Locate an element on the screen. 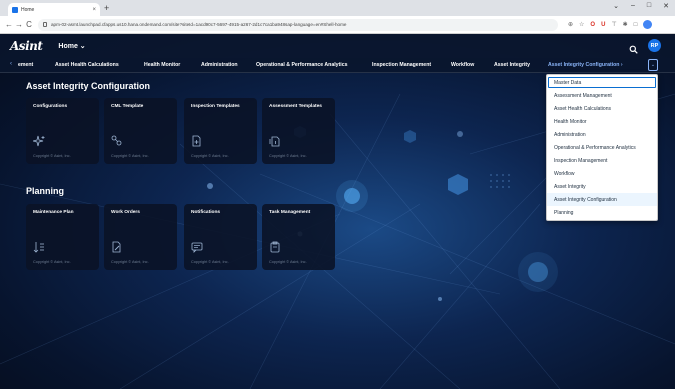 This screenshot has width=675, height=389. menu-item-assessment-management: Assessment Management is located at coordinates (602, 95).